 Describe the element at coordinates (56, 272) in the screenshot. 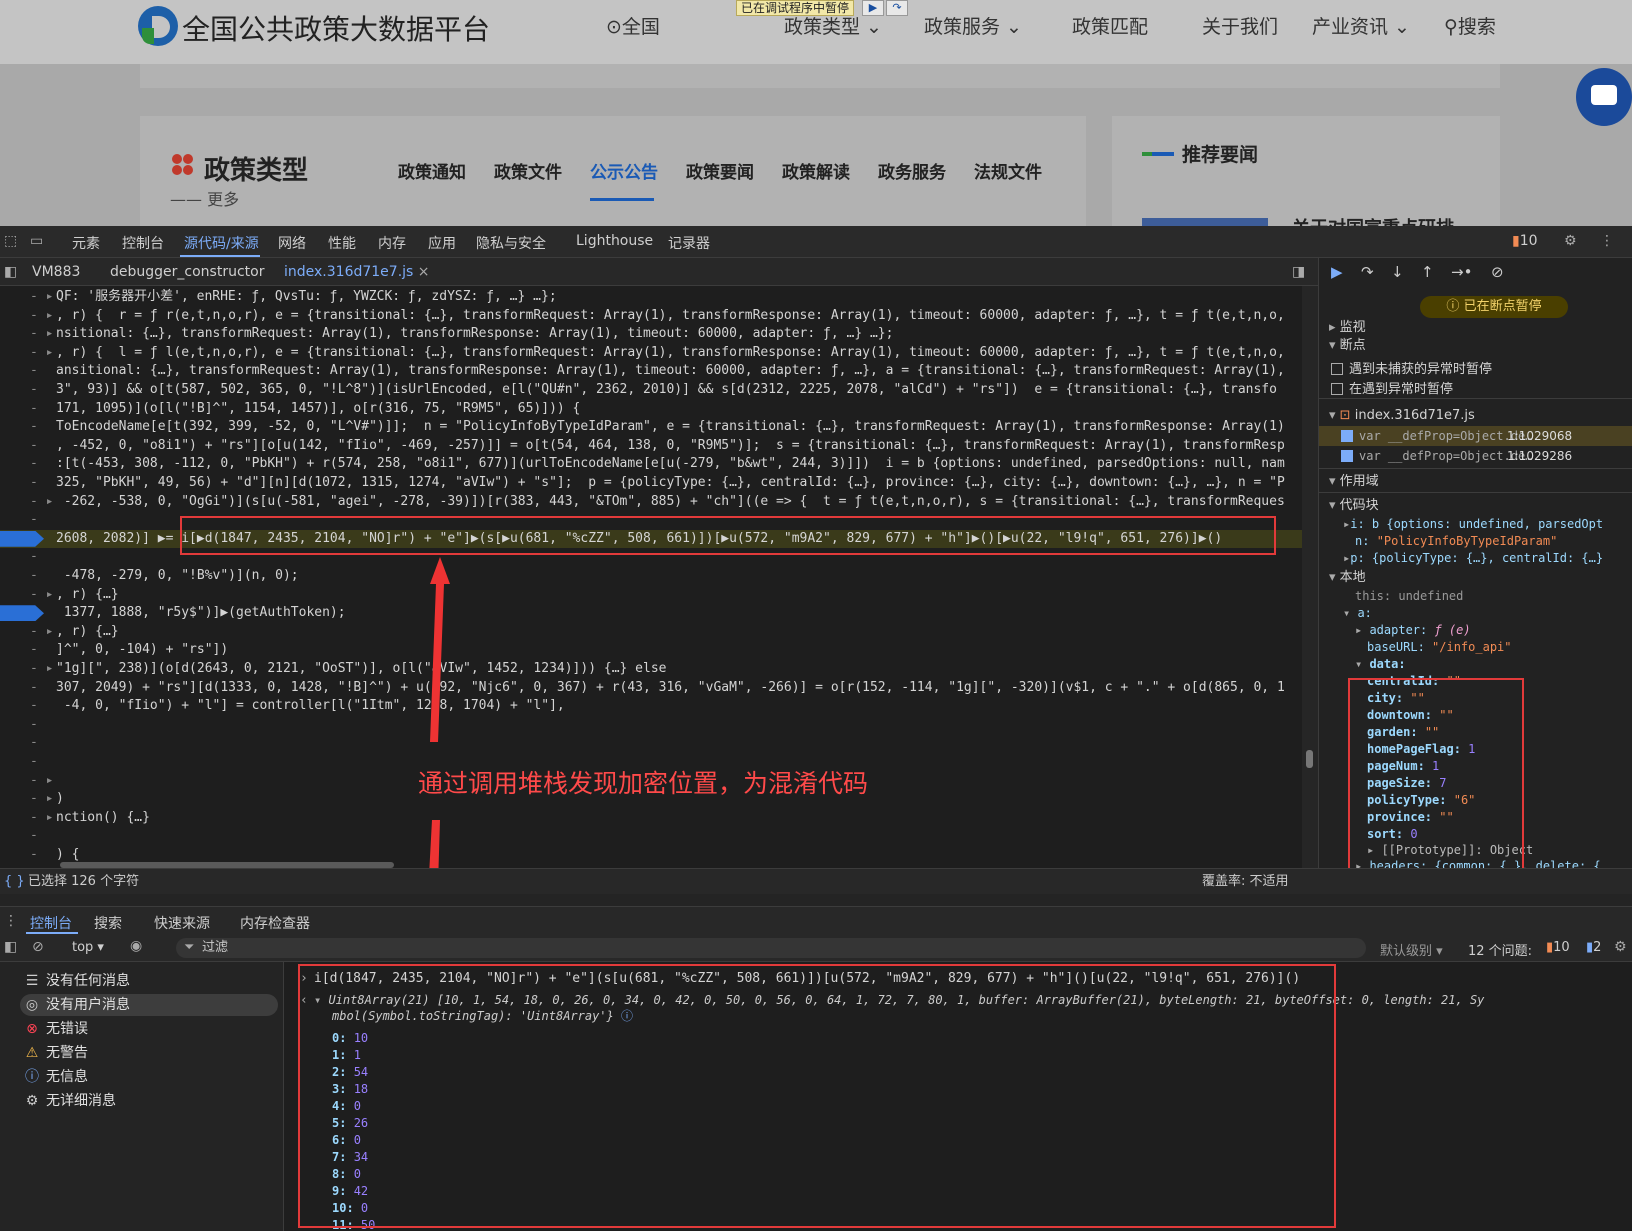

I see `file-tab-vm883: VM883` at that location.